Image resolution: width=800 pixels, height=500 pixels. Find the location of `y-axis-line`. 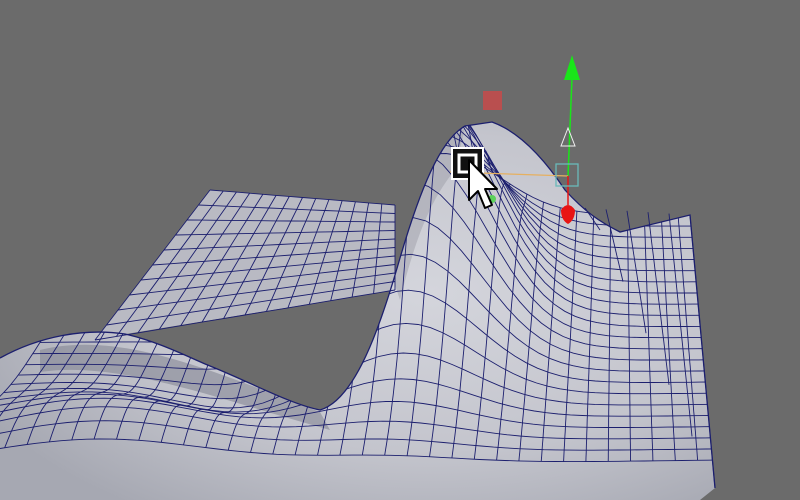

y-axis-line is located at coordinates (570, 127).